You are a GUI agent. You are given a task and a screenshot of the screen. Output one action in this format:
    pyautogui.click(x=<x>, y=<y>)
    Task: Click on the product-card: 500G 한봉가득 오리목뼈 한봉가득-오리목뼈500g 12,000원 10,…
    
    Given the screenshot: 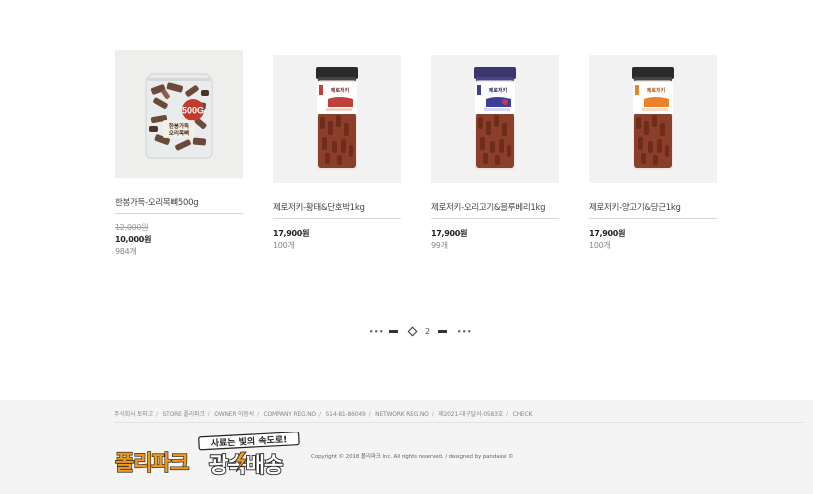 What is the action you would take?
    pyautogui.click(x=179, y=153)
    